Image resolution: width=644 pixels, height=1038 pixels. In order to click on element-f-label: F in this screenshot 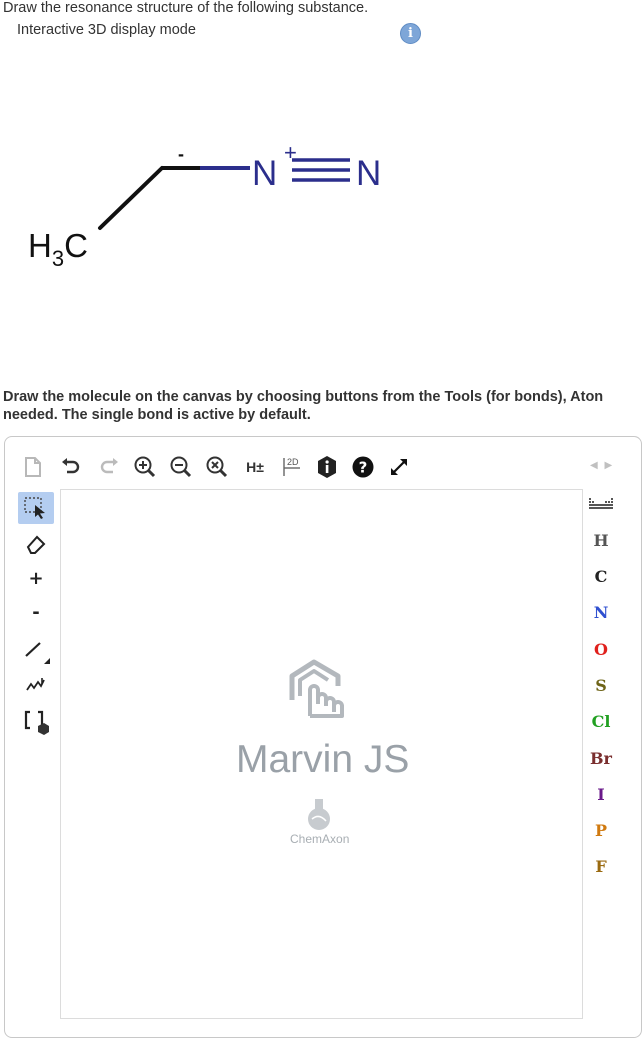, I will do `click(601, 866)`.